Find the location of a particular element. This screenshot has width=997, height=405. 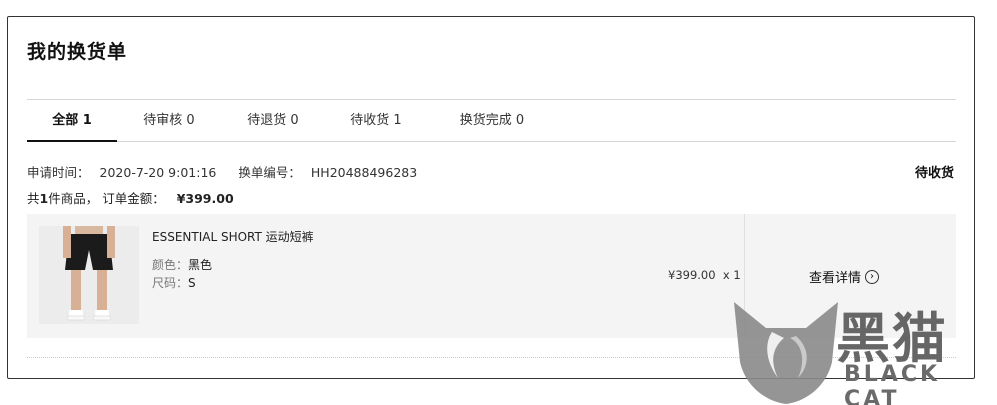

view-details-button: 查看详情 › is located at coordinates (844, 276).